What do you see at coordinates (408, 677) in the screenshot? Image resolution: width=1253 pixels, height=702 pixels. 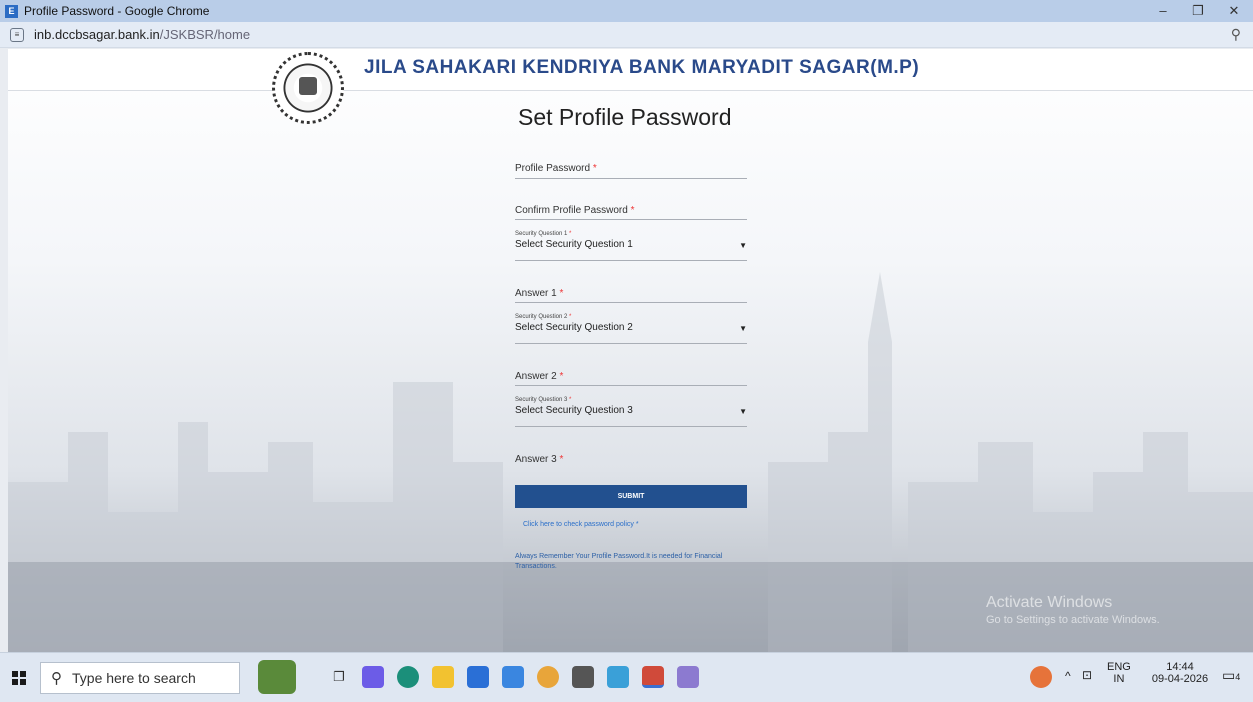 I see `edge-browser-icon` at bounding box center [408, 677].